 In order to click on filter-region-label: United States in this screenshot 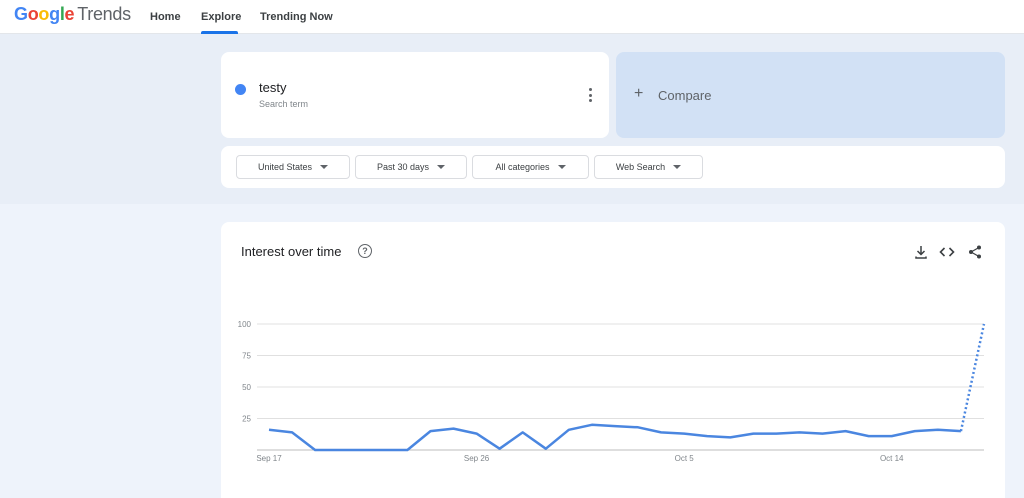, I will do `click(285, 167)`.